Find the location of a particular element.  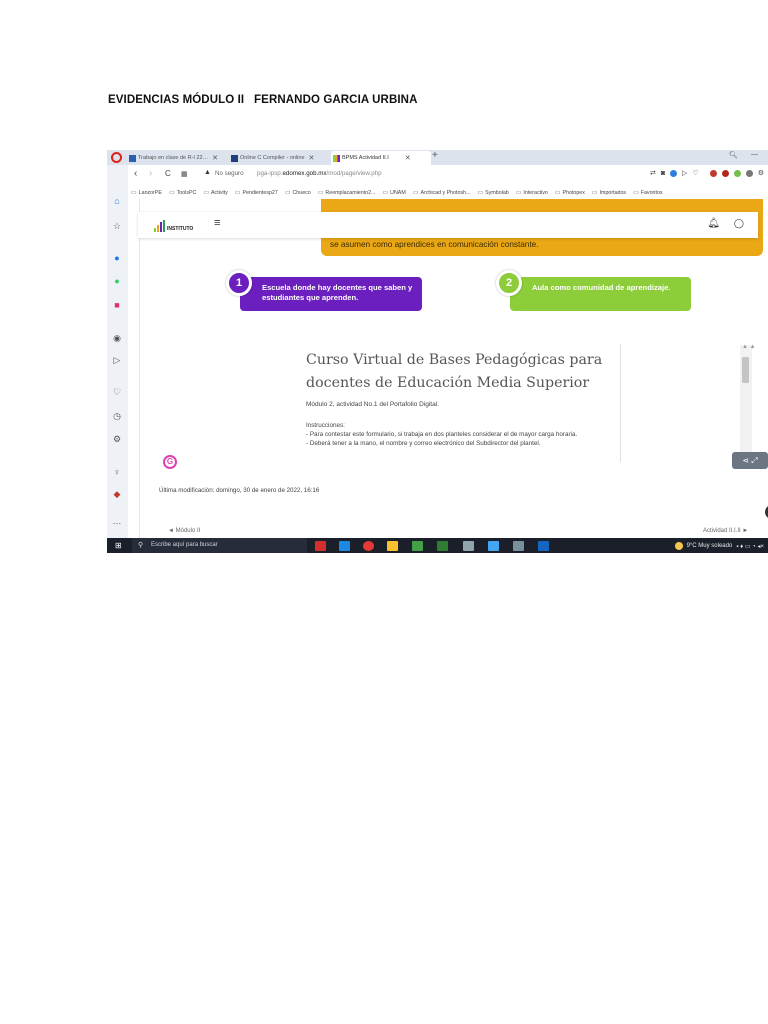

speed-dial-icon: ▦ is located at coordinates (184, 174).